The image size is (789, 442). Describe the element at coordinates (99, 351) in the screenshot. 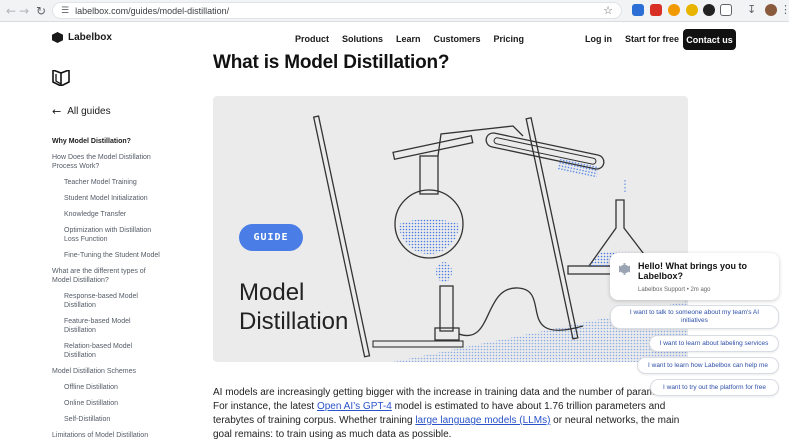

I see `toc-item: Relation-based Model Distillation` at that location.